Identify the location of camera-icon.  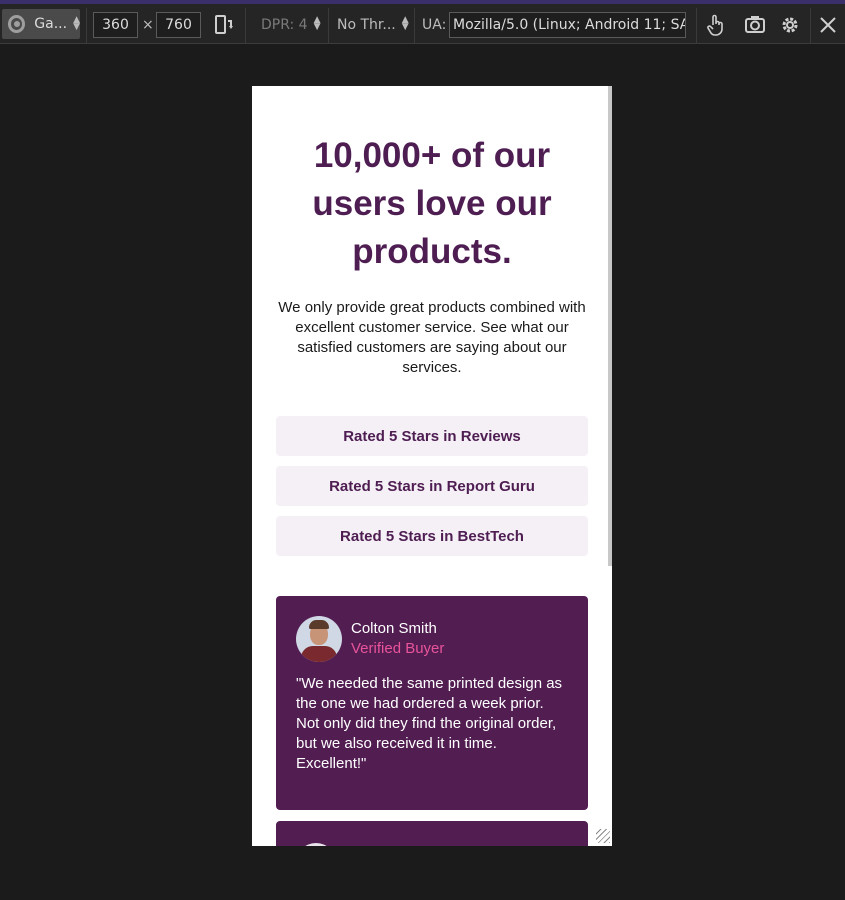
(755, 27).